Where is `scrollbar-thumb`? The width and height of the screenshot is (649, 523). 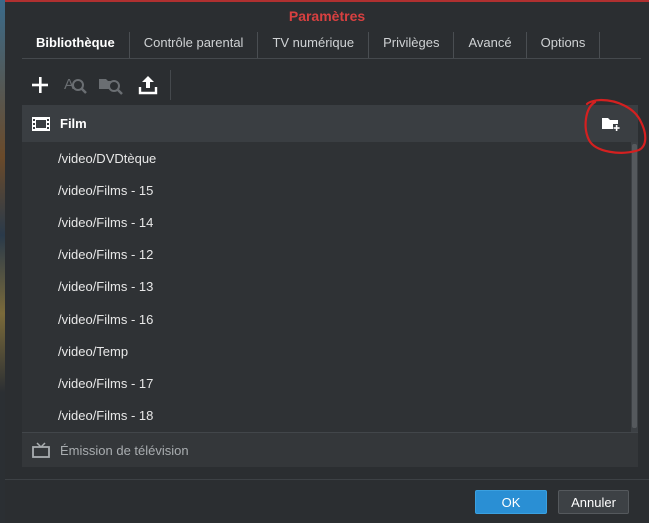
scrollbar-thumb is located at coordinates (634, 286).